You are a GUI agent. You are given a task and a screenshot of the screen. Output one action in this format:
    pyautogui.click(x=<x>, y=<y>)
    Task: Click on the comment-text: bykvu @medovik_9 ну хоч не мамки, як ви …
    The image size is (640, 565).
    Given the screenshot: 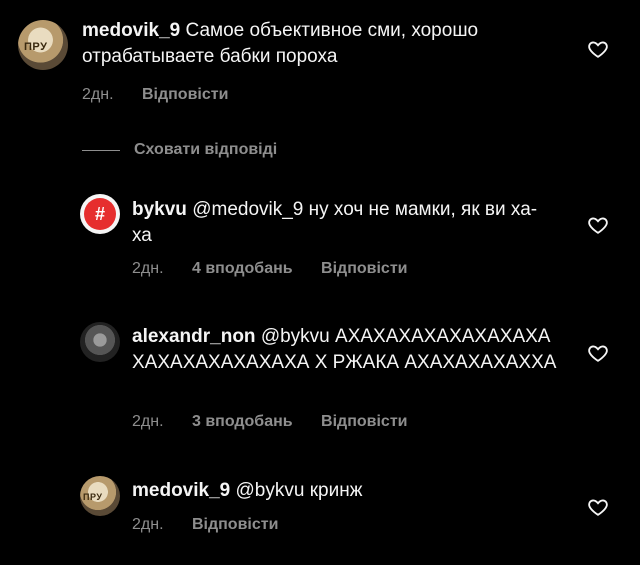 What is the action you would take?
    pyautogui.click(x=342, y=223)
    